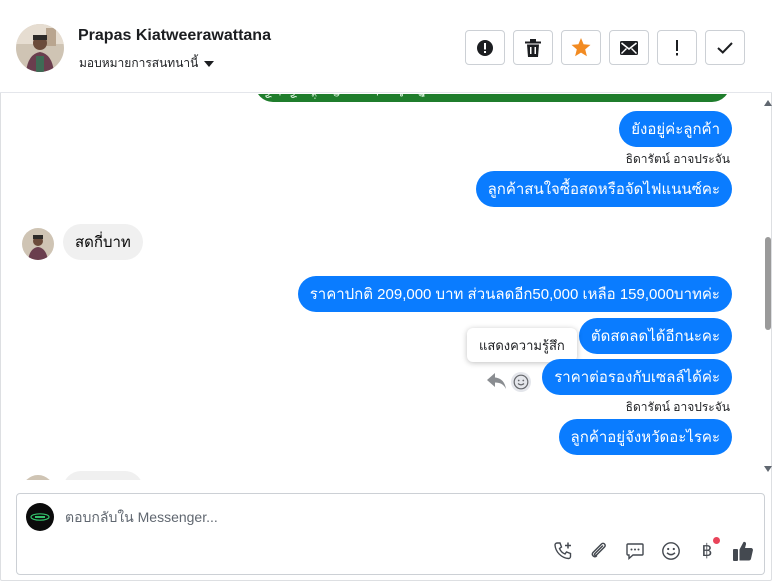  Describe the element at coordinates (716, 540) in the screenshot. I see `notification-dot` at that location.